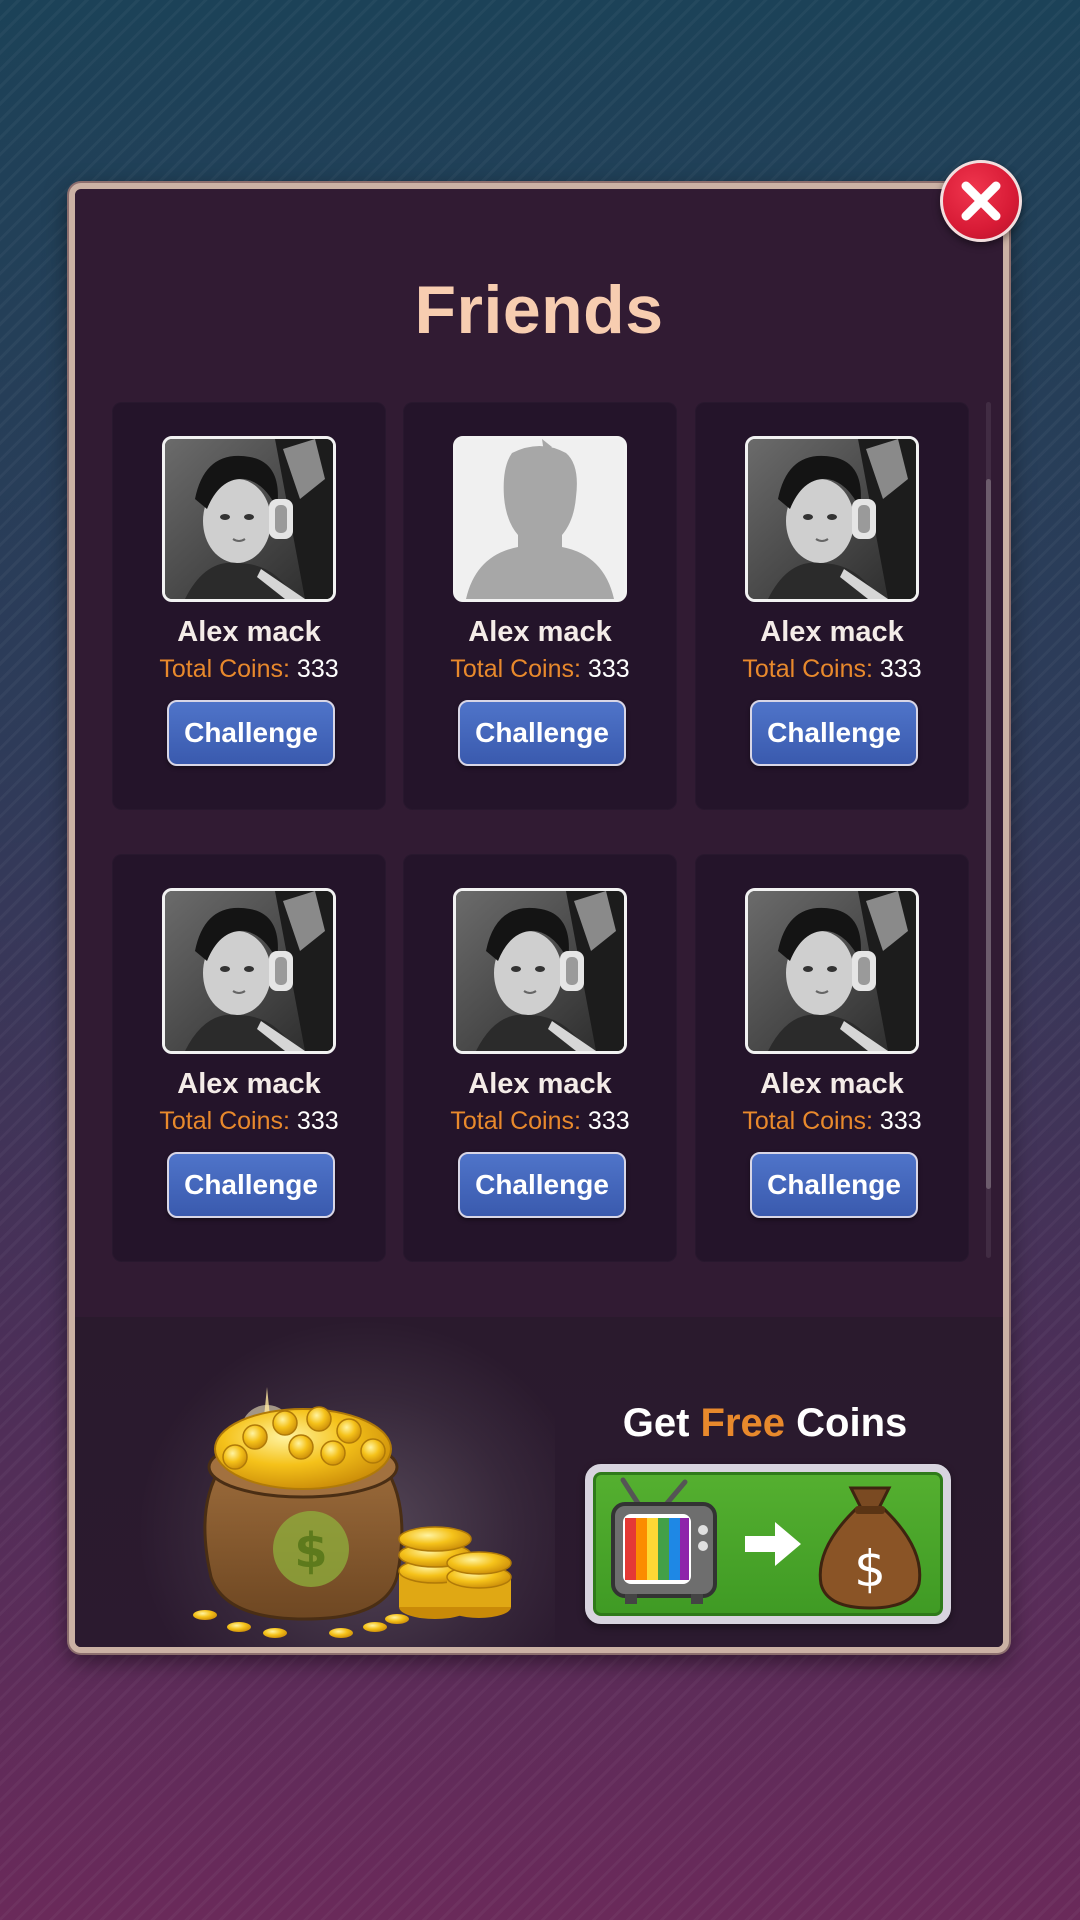 The width and height of the screenshot is (1080, 1920). I want to click on free-coins-get: Get, so click(656, 1423).